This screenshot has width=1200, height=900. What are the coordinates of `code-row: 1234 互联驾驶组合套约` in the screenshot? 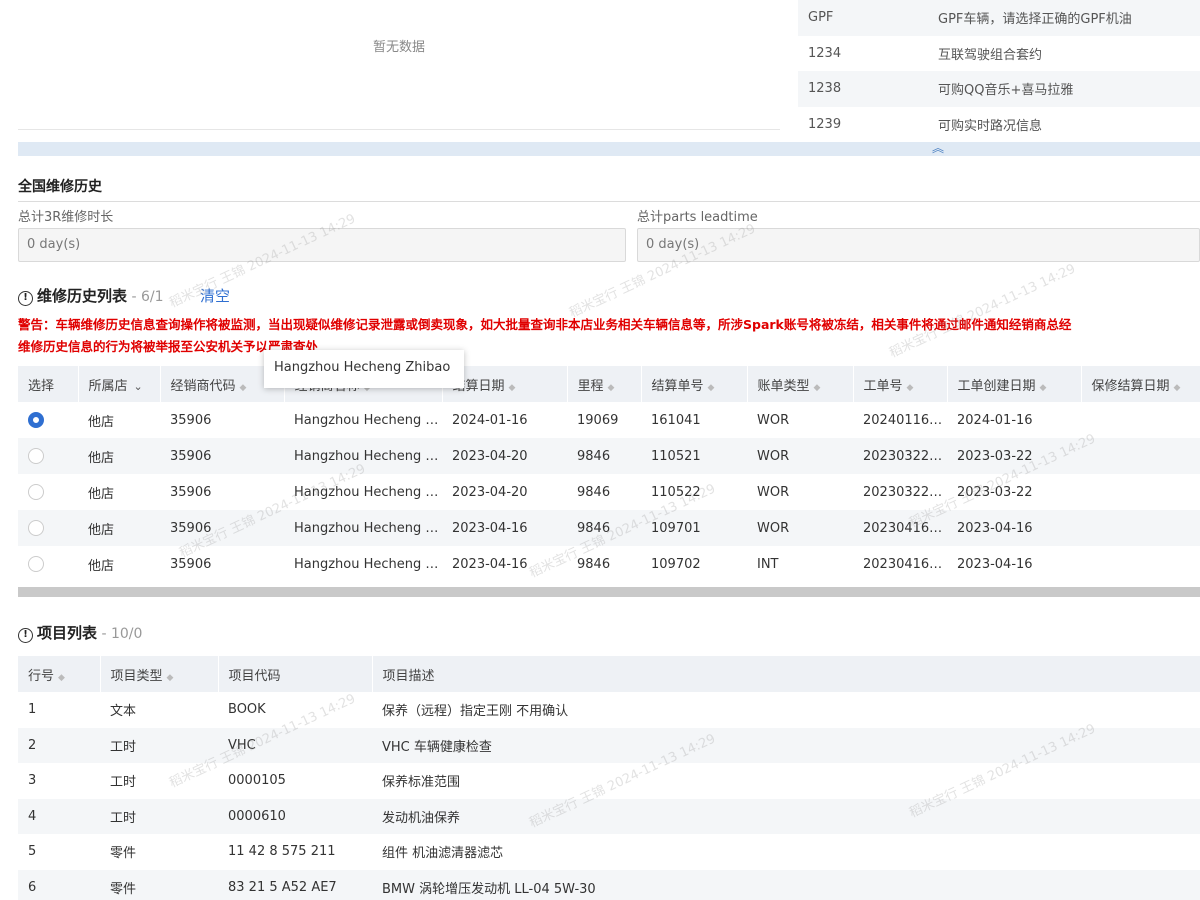 It's located at (999, 54).